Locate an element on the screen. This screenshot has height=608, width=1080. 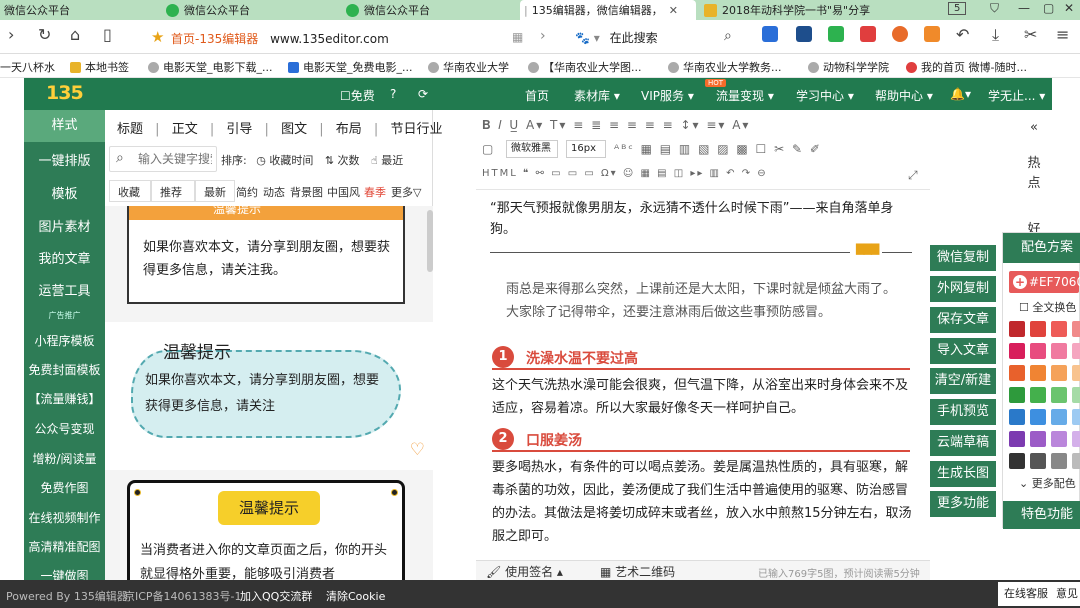
gamepad-icon is located at coordinates (900, 34).